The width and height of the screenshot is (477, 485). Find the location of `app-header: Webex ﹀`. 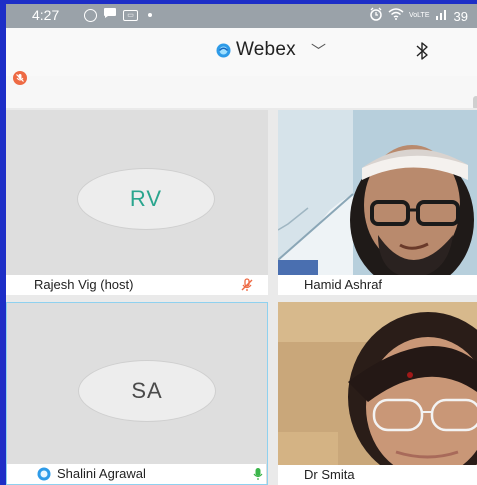

app-header: Webex ﹀ is located at coordinates (241, 52).